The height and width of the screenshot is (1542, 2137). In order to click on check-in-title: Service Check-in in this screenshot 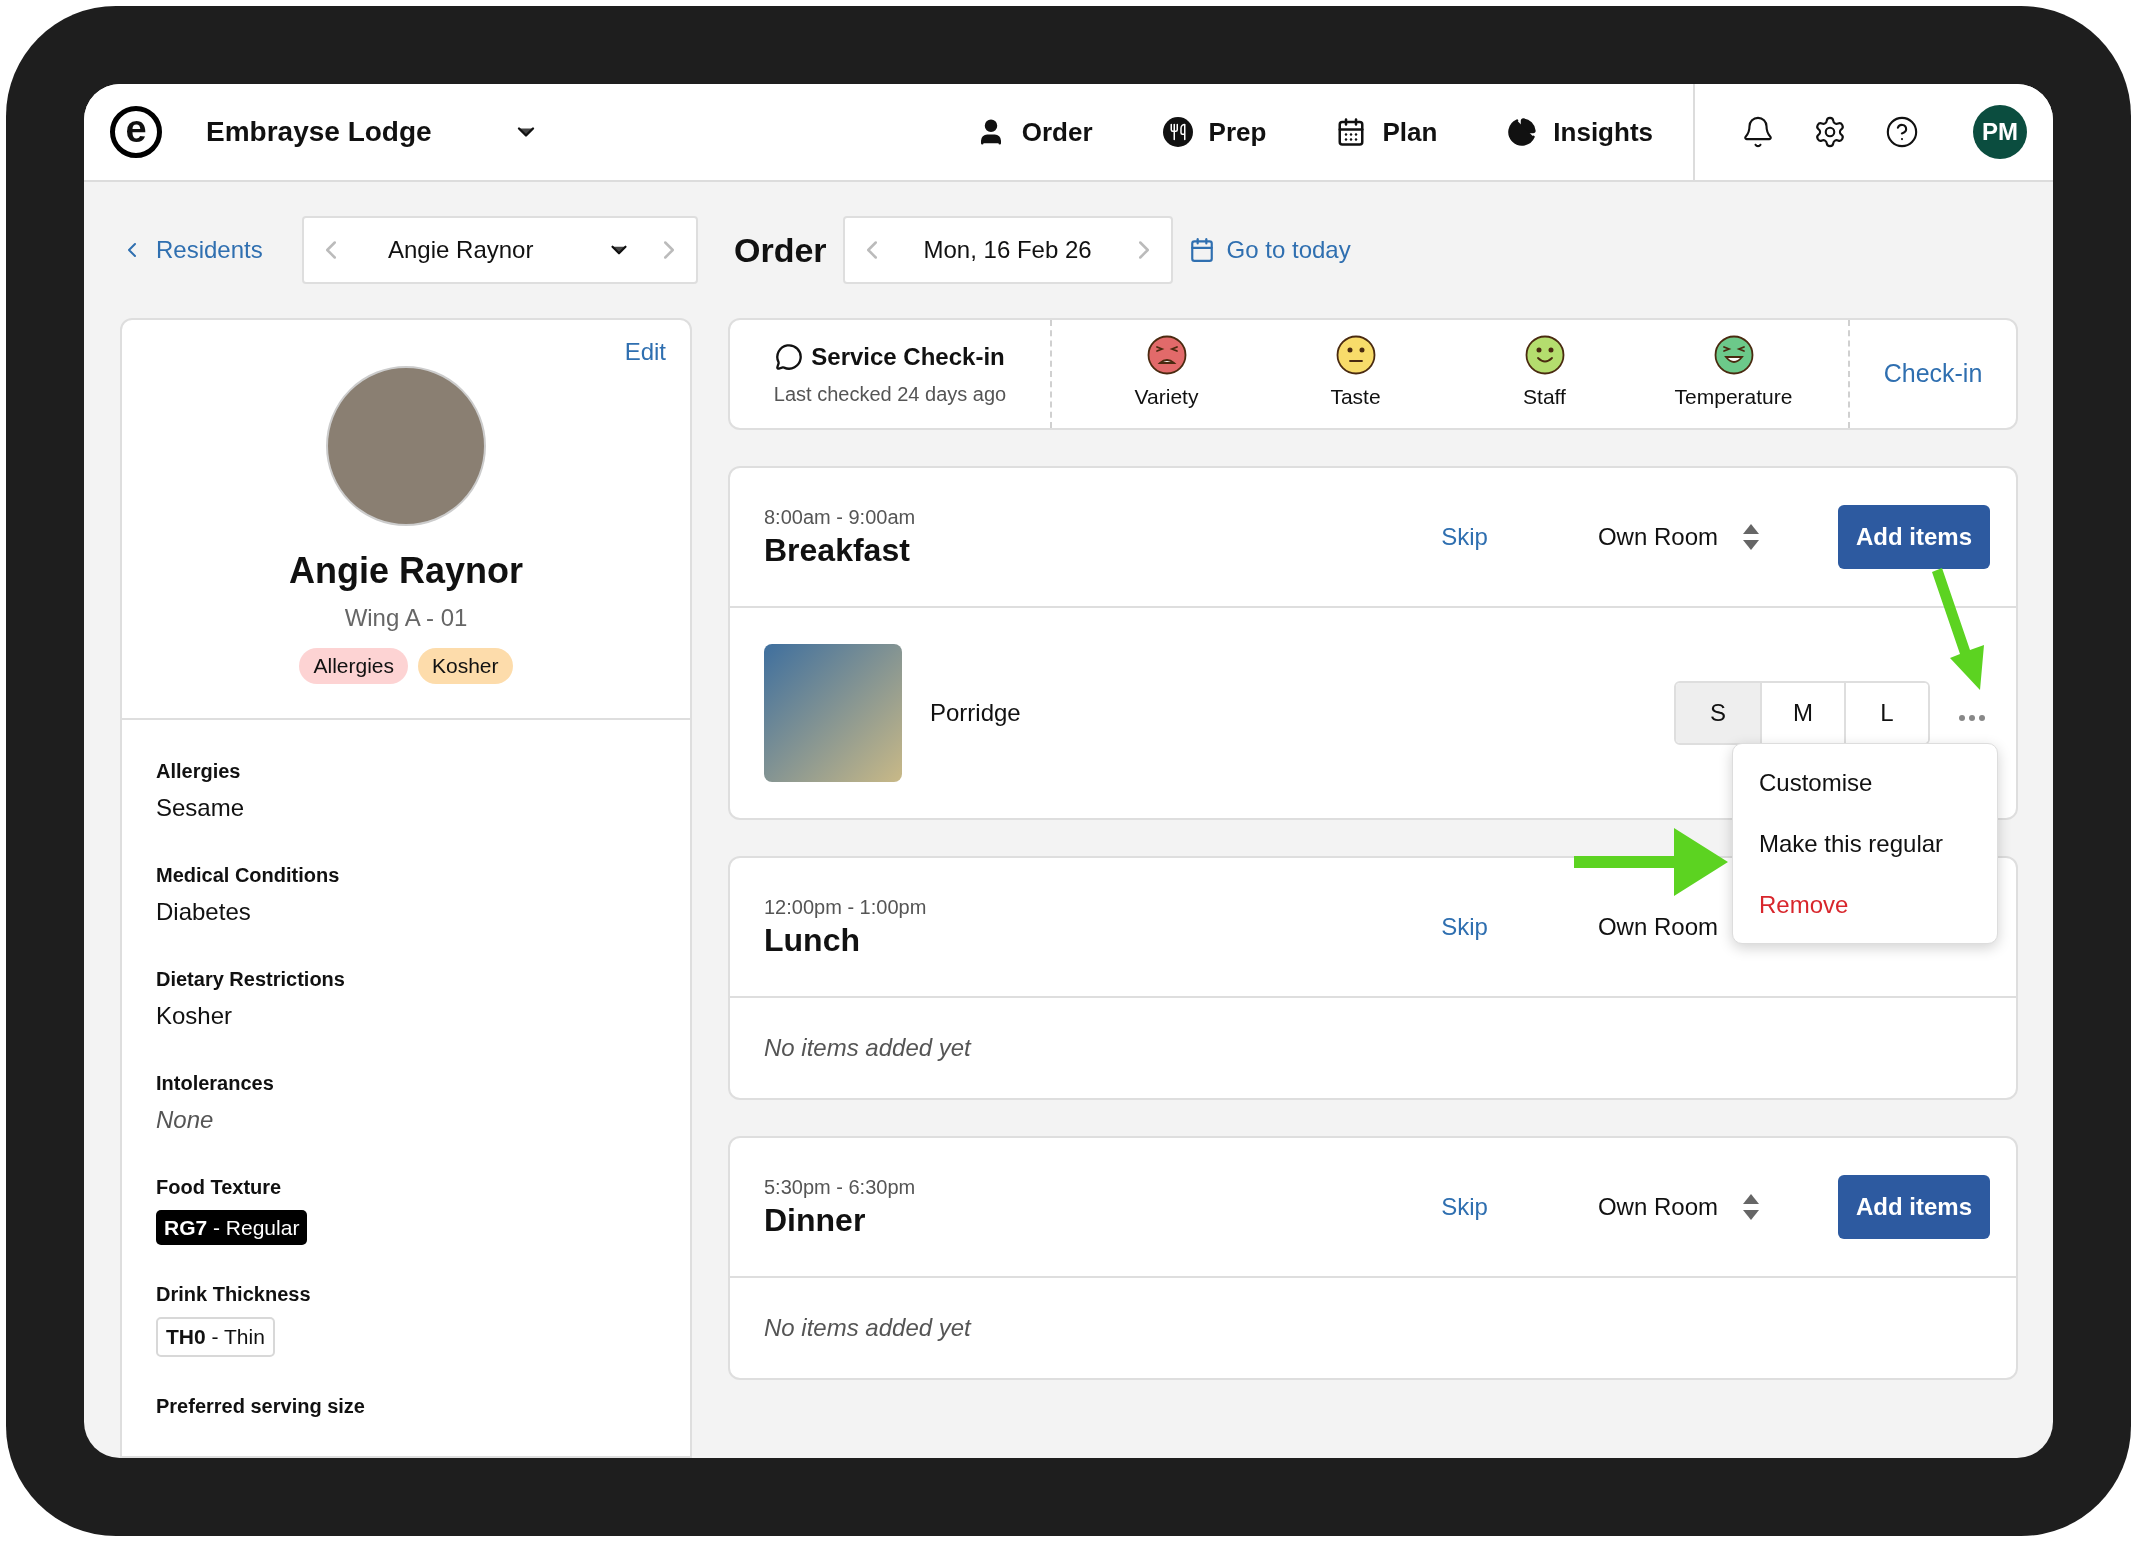, I will do `click(908, 357)`.